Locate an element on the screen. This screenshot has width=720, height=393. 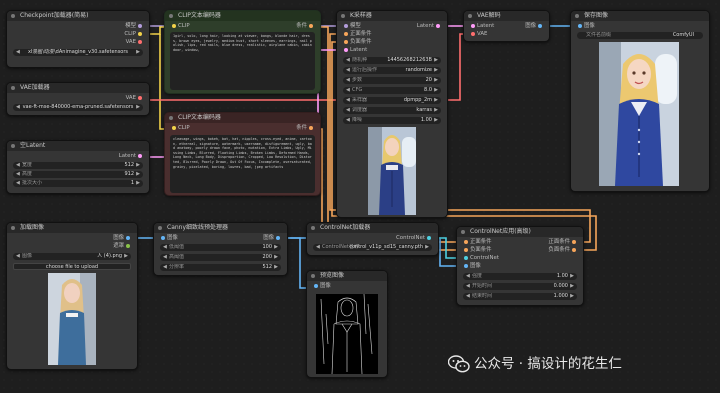
node-empty-latent: 空Latent Latent ◀ 宽度 512 ▶ ◀ 高度 912 ▶ ◀ 批次大小 1 ▶ is located at coordinates (78, 167).